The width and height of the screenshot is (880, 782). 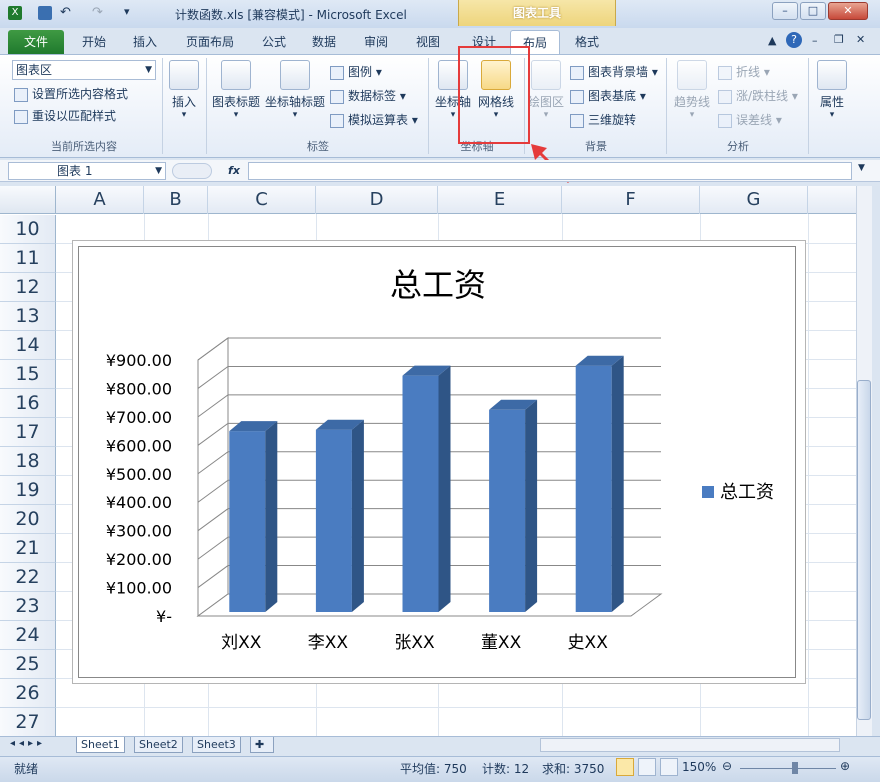 I want to click on properties-icon, so click(x=832, y=75).